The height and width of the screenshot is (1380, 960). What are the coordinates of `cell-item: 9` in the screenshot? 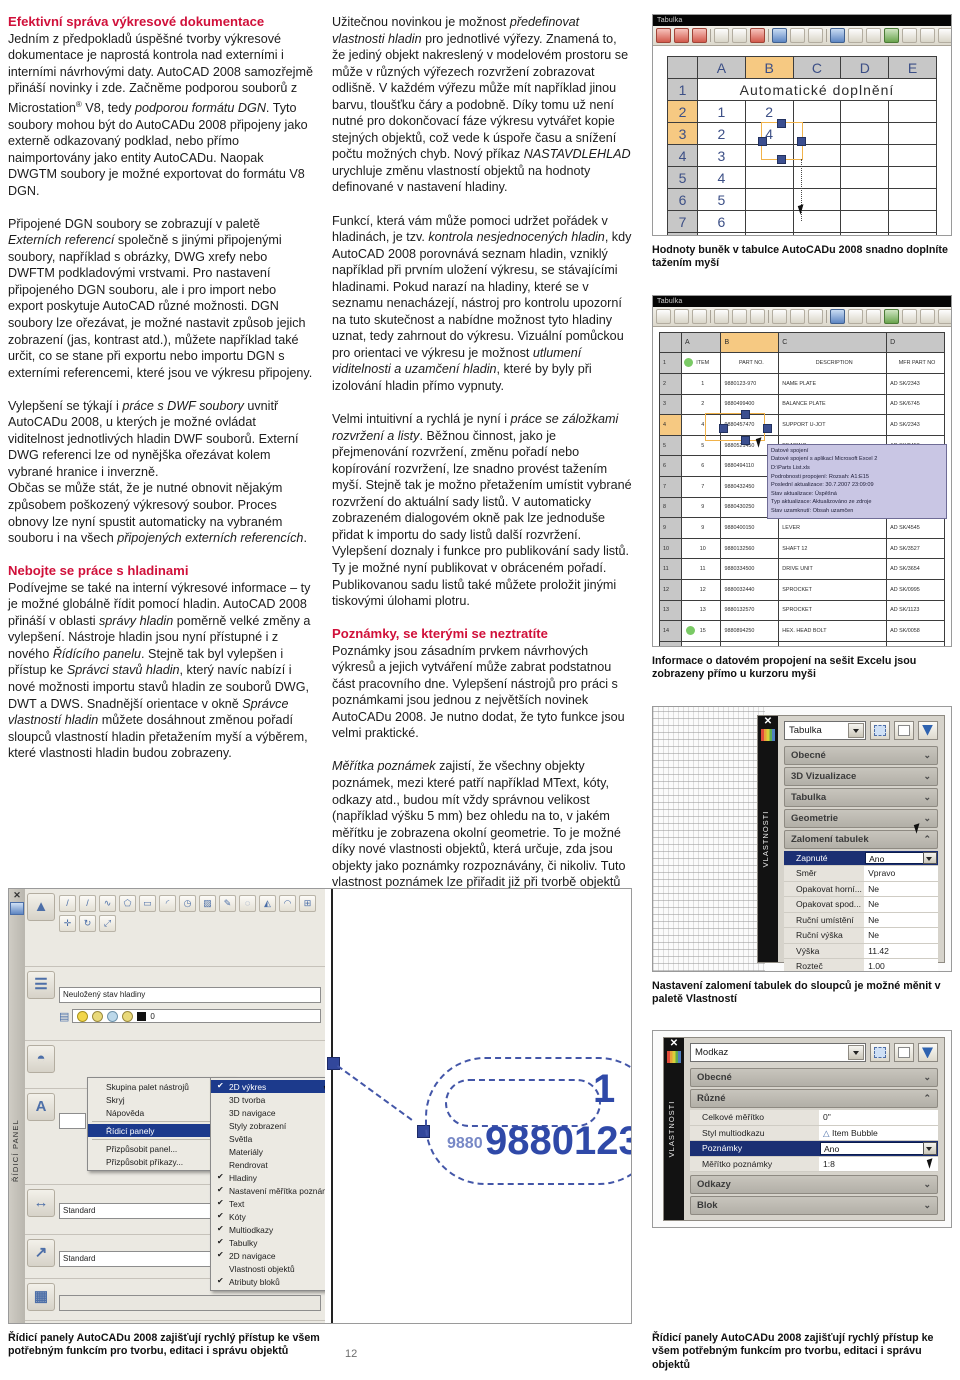 It's located at (701, 507).